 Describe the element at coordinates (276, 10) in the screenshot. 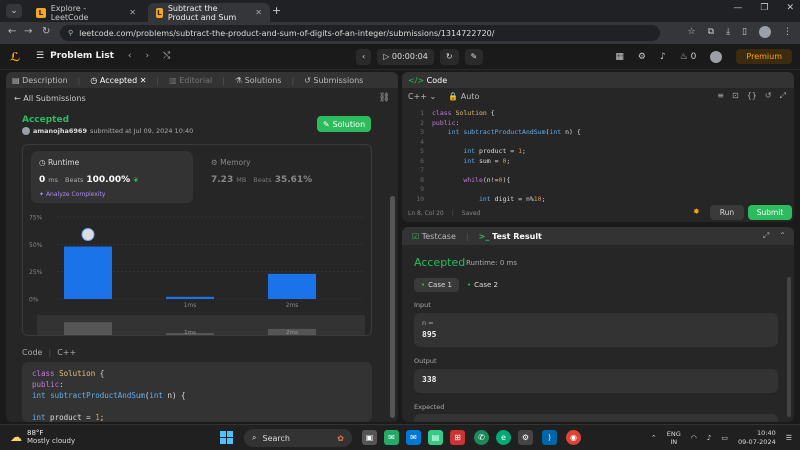

I see `new-tab-button: +` at that location.